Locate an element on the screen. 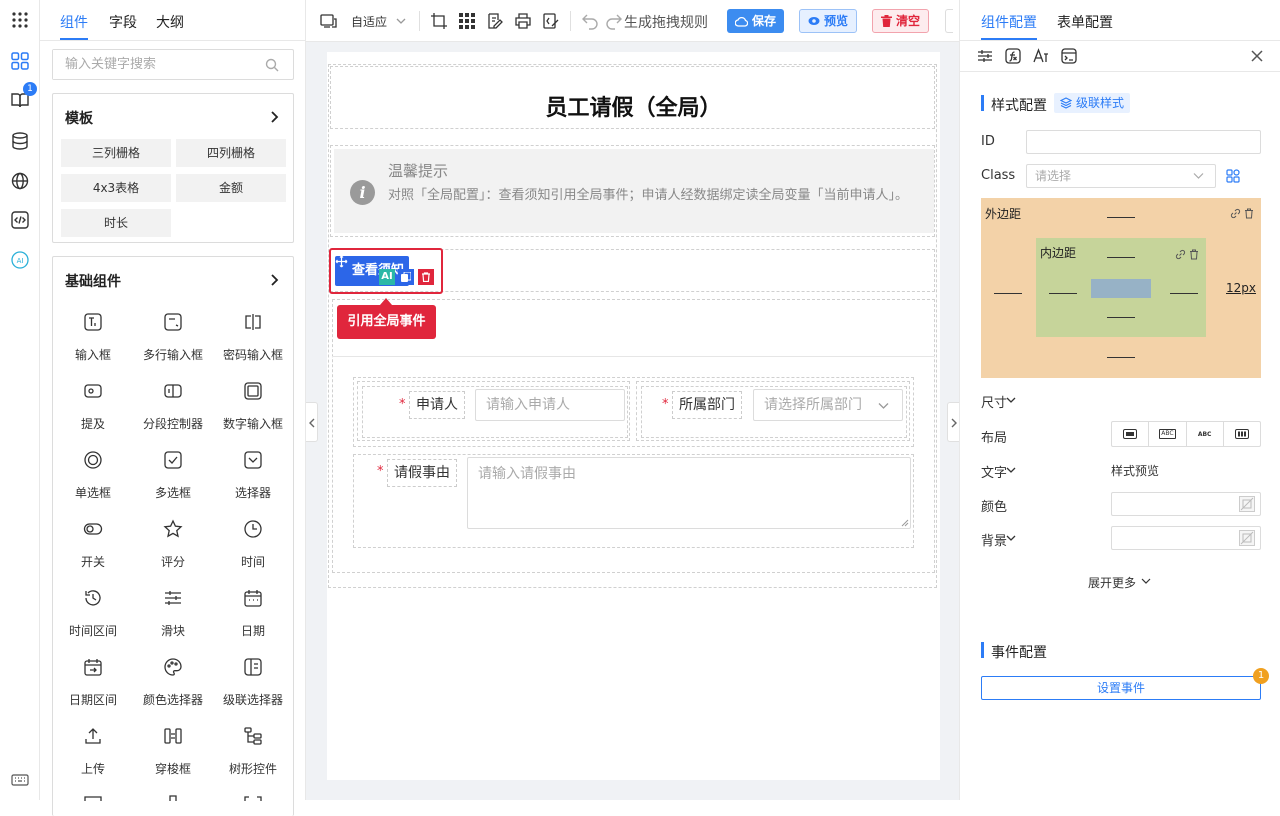 This screenshot has height=816, width=1280. collapse-right-handle is located at coordinates (953, 422).